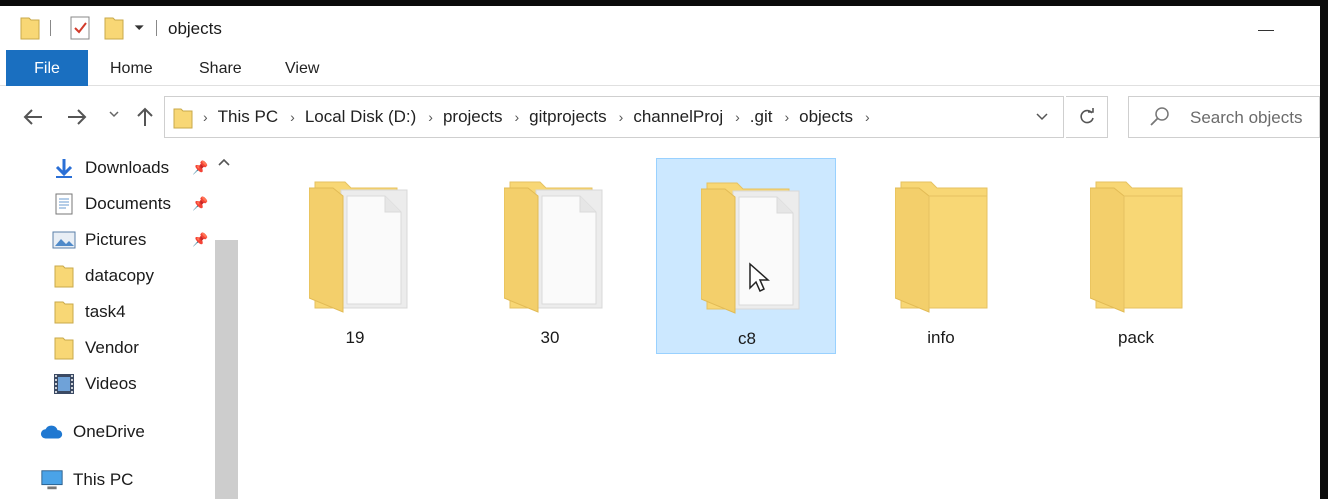 This screenshot has width=1328, height=499. I want to click on scroll-up-chevron-icon, so click(224, 163).